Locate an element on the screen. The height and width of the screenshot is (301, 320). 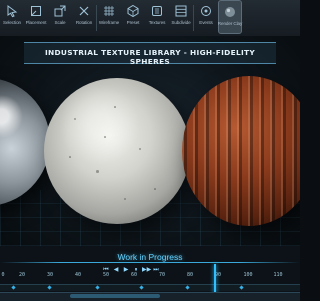
tool-label: Scale is located at coordinates (60, 22).